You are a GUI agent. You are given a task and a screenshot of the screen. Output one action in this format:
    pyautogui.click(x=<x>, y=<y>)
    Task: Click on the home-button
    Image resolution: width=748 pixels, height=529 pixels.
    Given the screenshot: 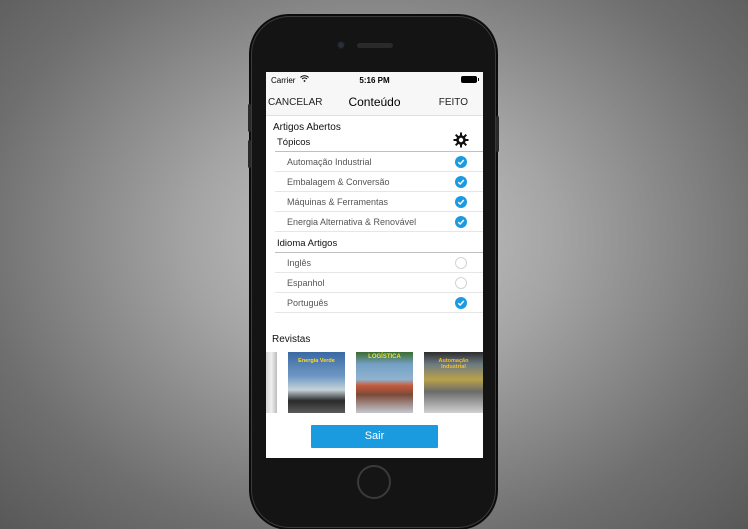 What is the action you would take?
    pyautogui.click(x=374, y=482)
    